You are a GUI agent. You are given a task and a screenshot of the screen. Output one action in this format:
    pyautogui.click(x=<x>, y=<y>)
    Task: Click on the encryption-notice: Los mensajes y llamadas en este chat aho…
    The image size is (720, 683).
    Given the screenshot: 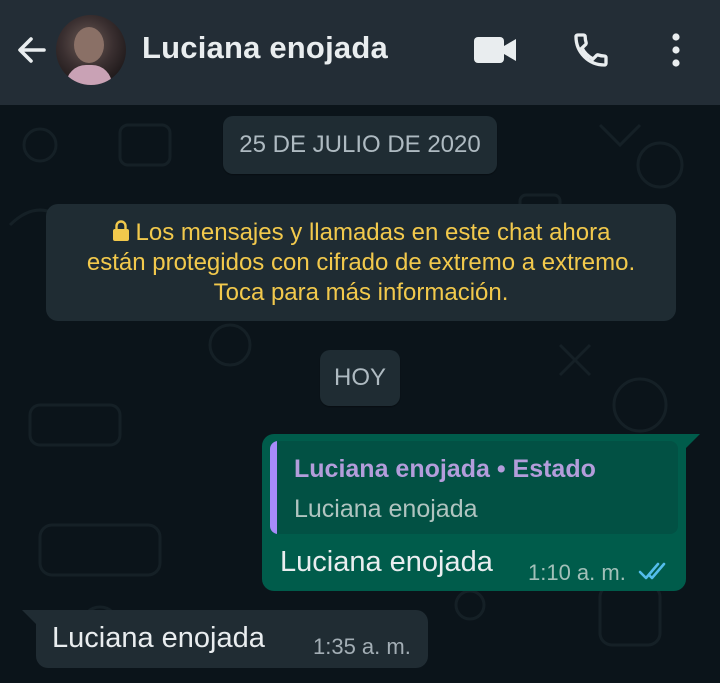 What is the action you would take?
    pyautogui.click(x=361, y=262)
    